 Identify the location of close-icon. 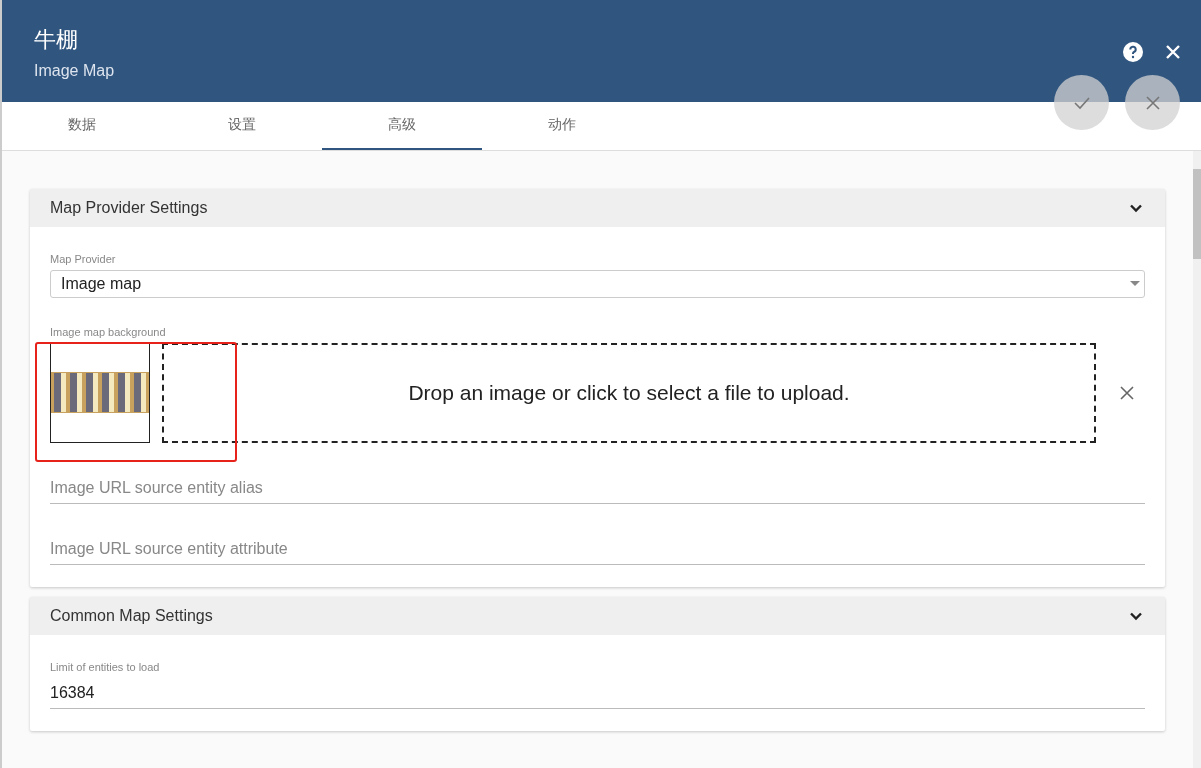
(1173, 52).